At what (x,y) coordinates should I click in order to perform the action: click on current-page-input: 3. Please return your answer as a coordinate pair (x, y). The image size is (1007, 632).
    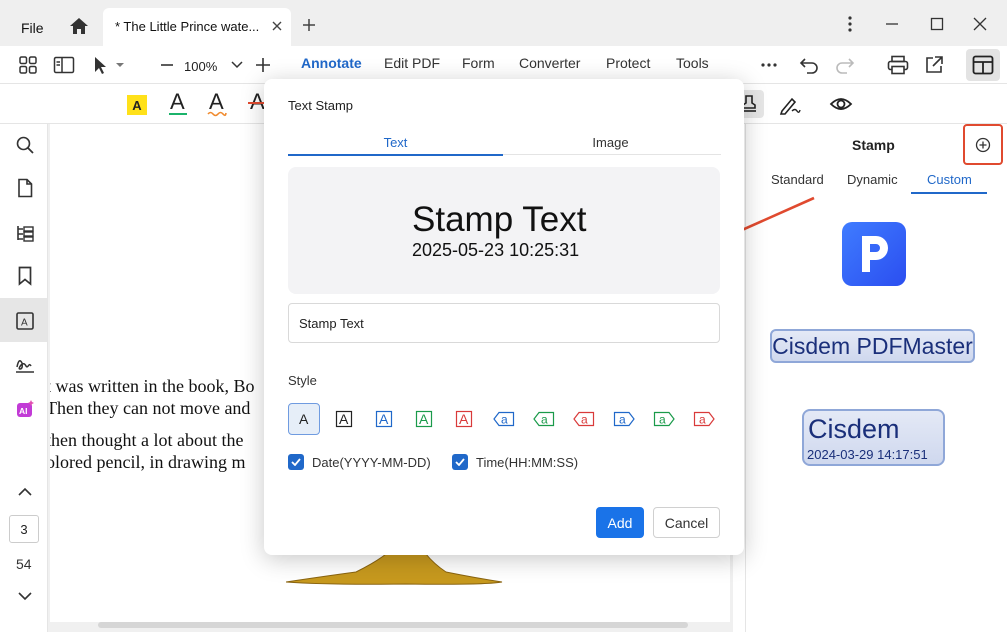
    Looking at the image, I should click on (24, 529).